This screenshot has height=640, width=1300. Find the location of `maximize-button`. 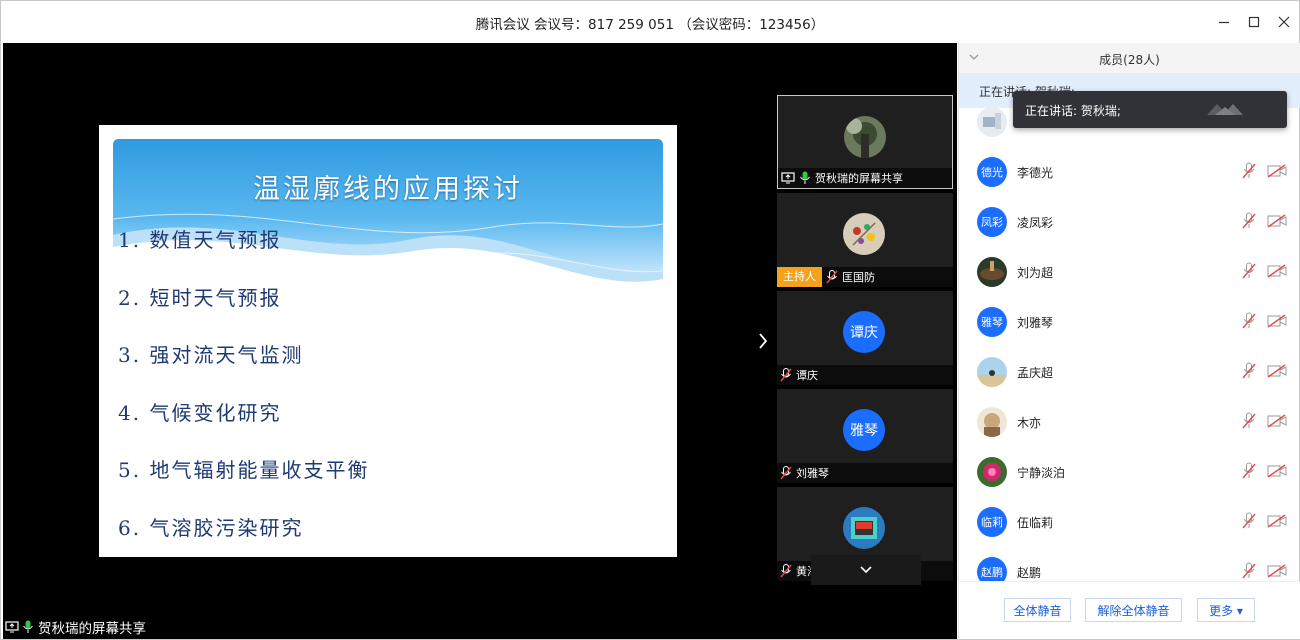

maximize-button is located at coordinates (1254, 22).